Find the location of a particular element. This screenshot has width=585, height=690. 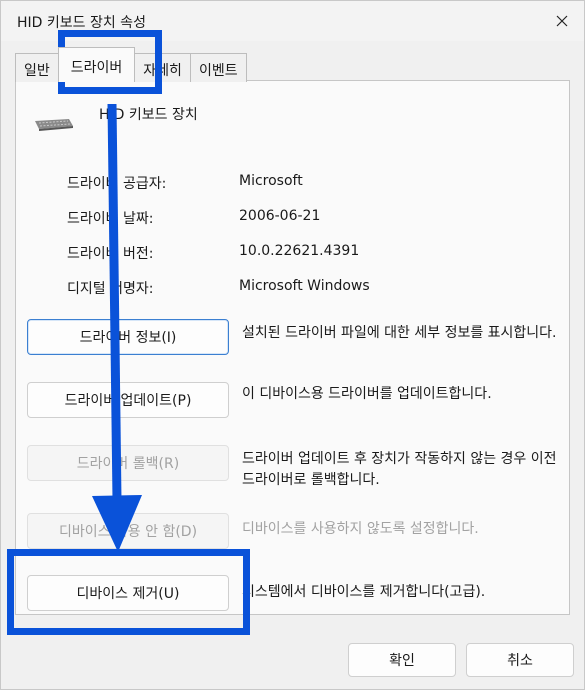

close-button is located at coordinates (562, 21).